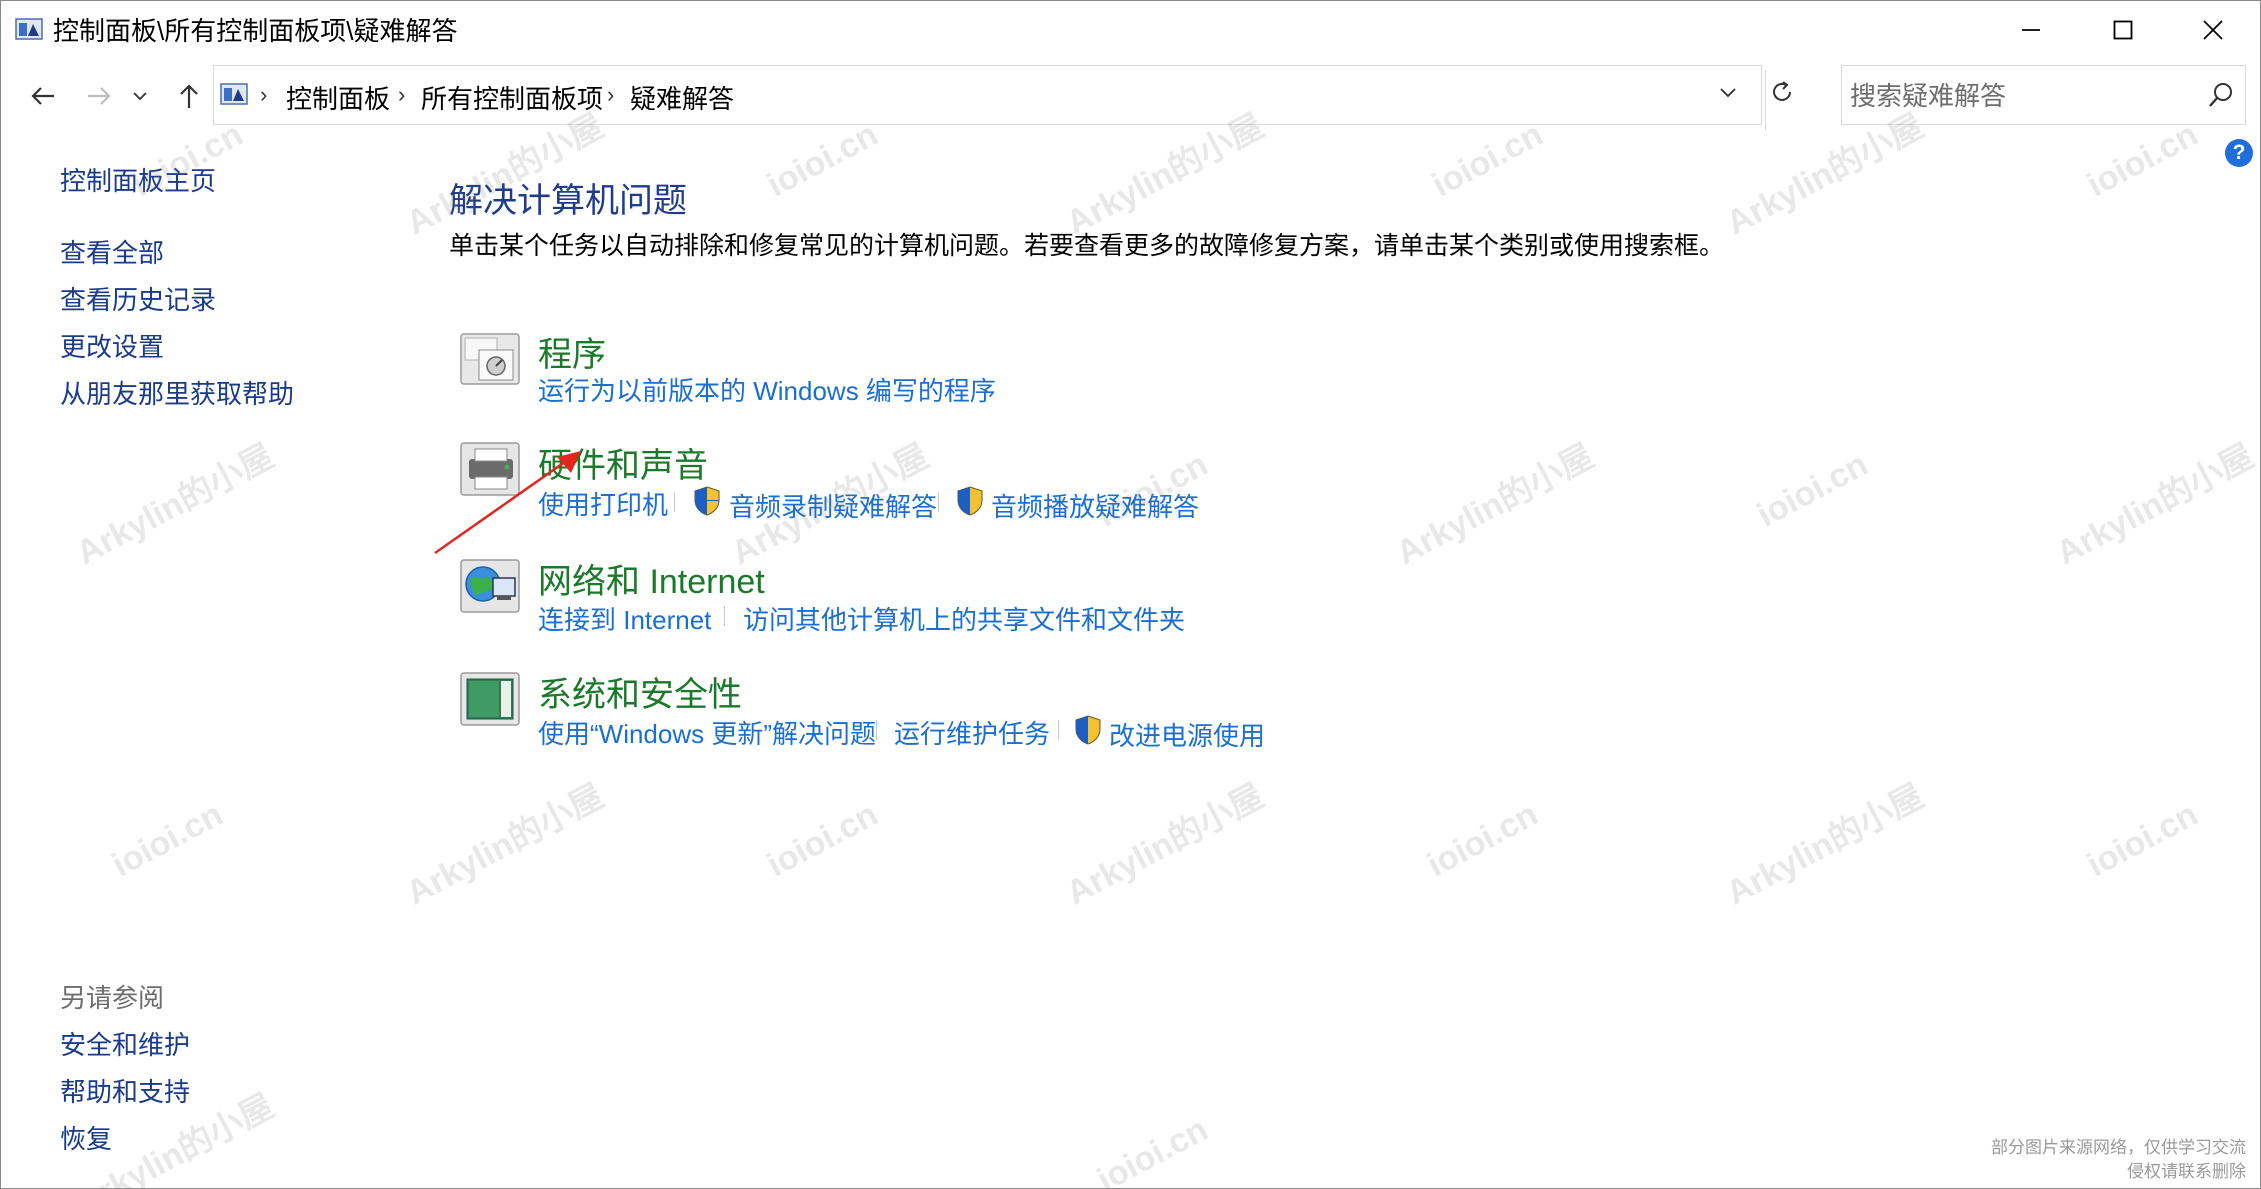 This screenshot has width=2261, height=1189. I want to click on task-run-older-programs: 运行为以前版本的 Windows 编写的程序, so click(767, 389).